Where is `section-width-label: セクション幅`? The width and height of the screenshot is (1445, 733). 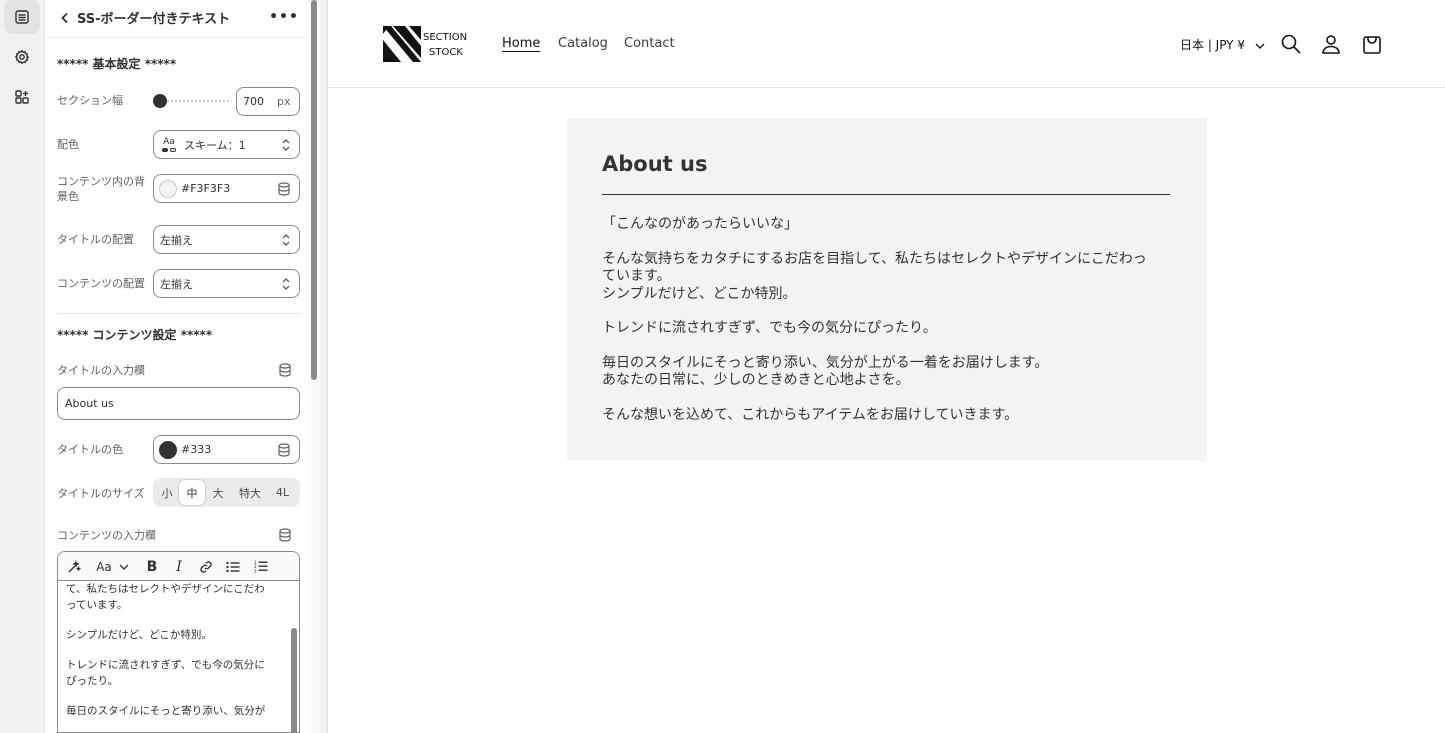 section-width-label: セクション幅 is located at coordinates (90, 100).